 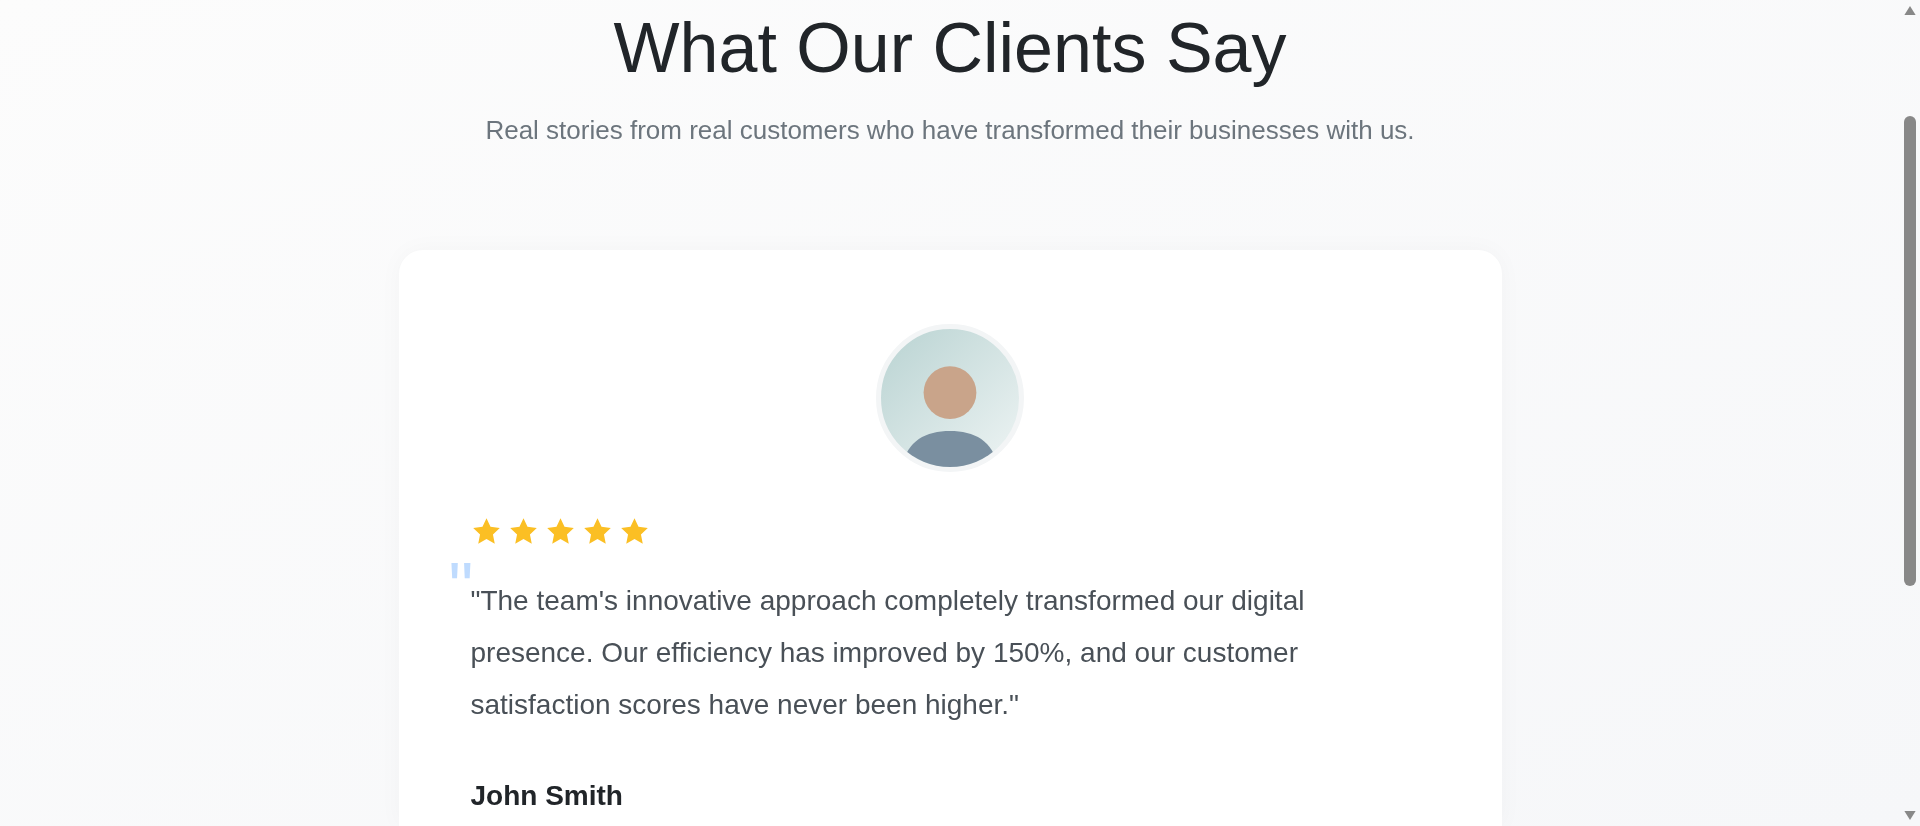 I want to click on section-subheading: Real stories from real customers who have transformed their businesses with us., so click(x=950, y=130).